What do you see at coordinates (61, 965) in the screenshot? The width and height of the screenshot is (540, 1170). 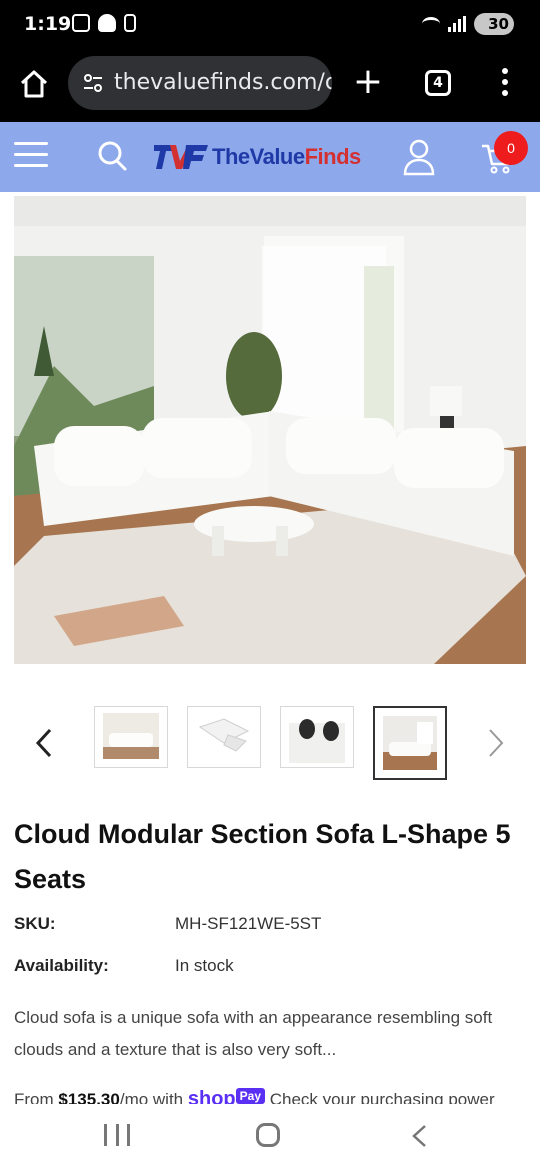 I see `availability-label: Availability:` at bounding box center [61, 965].